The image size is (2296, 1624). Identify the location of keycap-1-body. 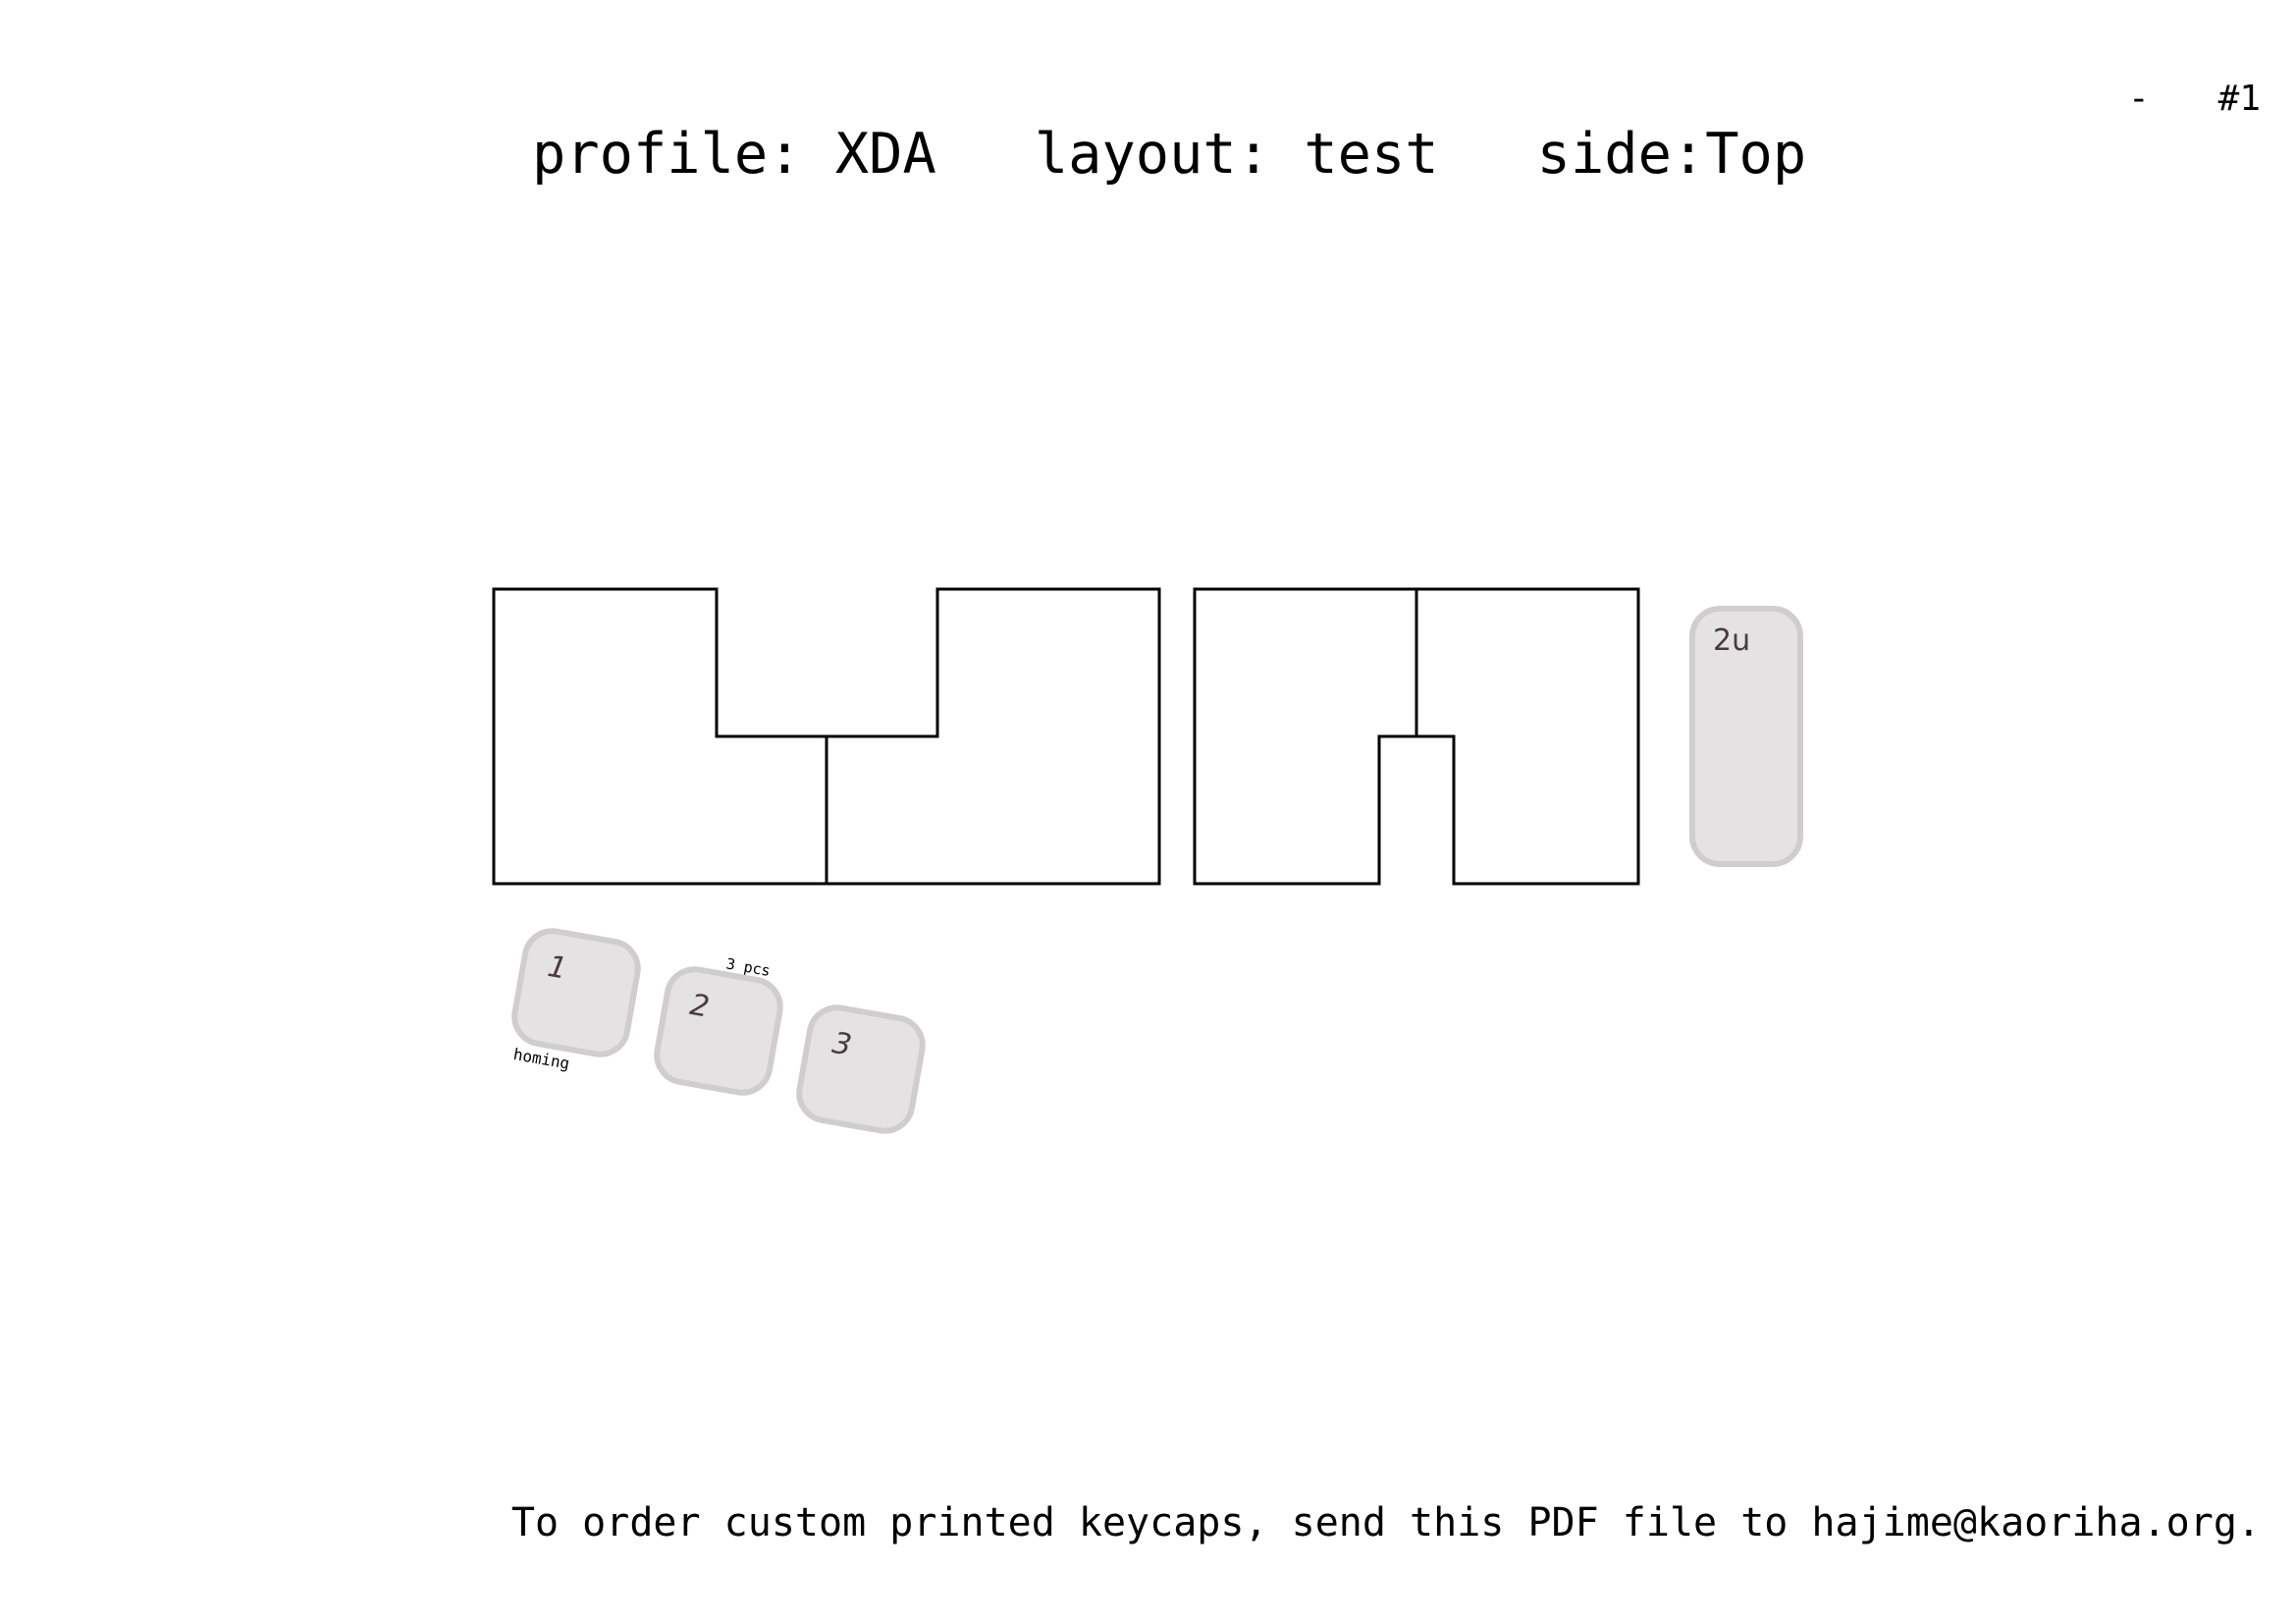
(576, 992).